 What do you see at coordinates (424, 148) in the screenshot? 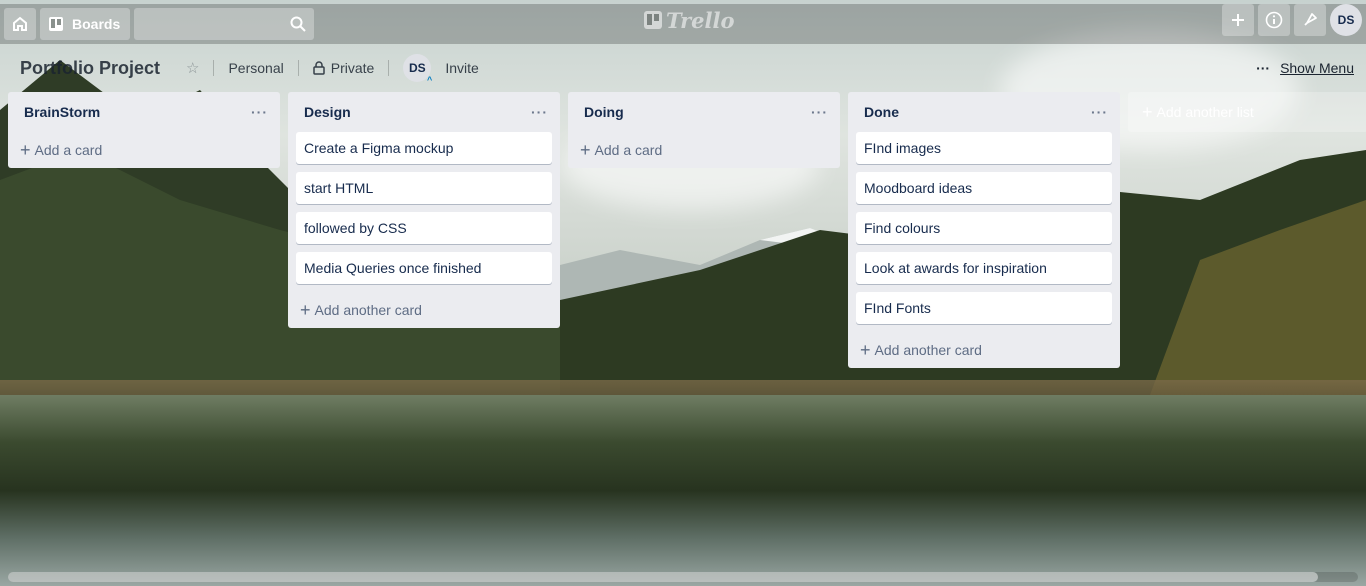
I see `card: Create a Figma mockup` at bounding box center [424, 148].